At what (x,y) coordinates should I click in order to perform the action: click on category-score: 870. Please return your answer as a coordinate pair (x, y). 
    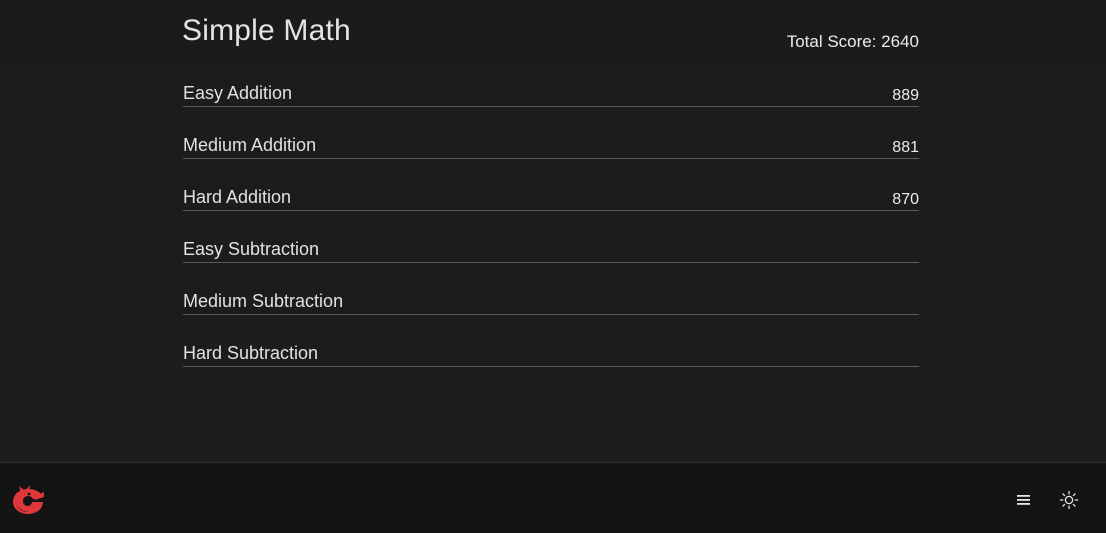
    Looking at the image, I should click on (905, 199).